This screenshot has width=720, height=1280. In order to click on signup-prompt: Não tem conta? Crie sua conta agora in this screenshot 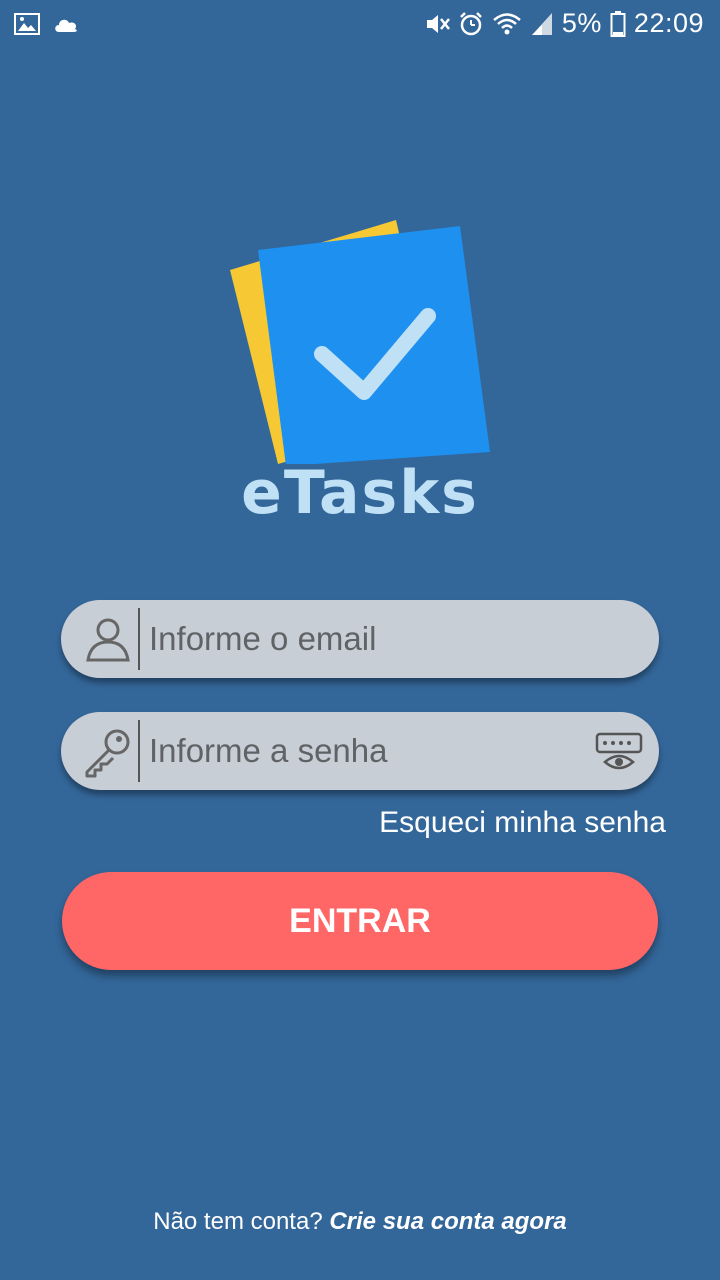, I will do `click(360, 1222)`.